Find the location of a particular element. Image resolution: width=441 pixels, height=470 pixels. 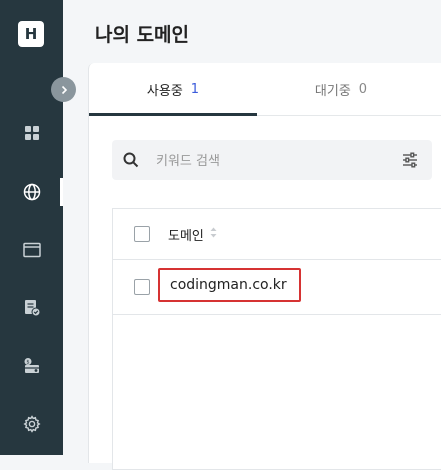

sidebar-item-domains is located at coordinates (31, 192).